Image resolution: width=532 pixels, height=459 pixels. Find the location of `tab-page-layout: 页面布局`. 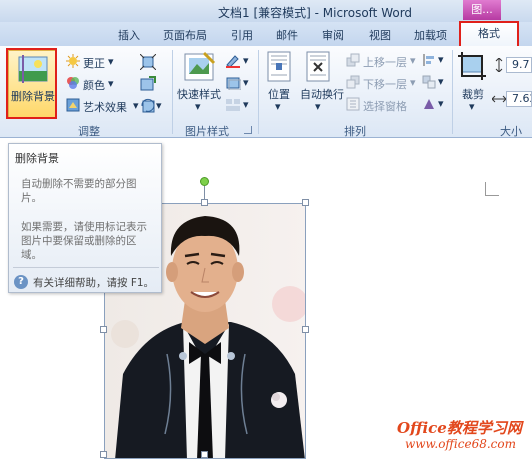

tab-page-layout: 页面布局 is located at coordinates (185, 35).